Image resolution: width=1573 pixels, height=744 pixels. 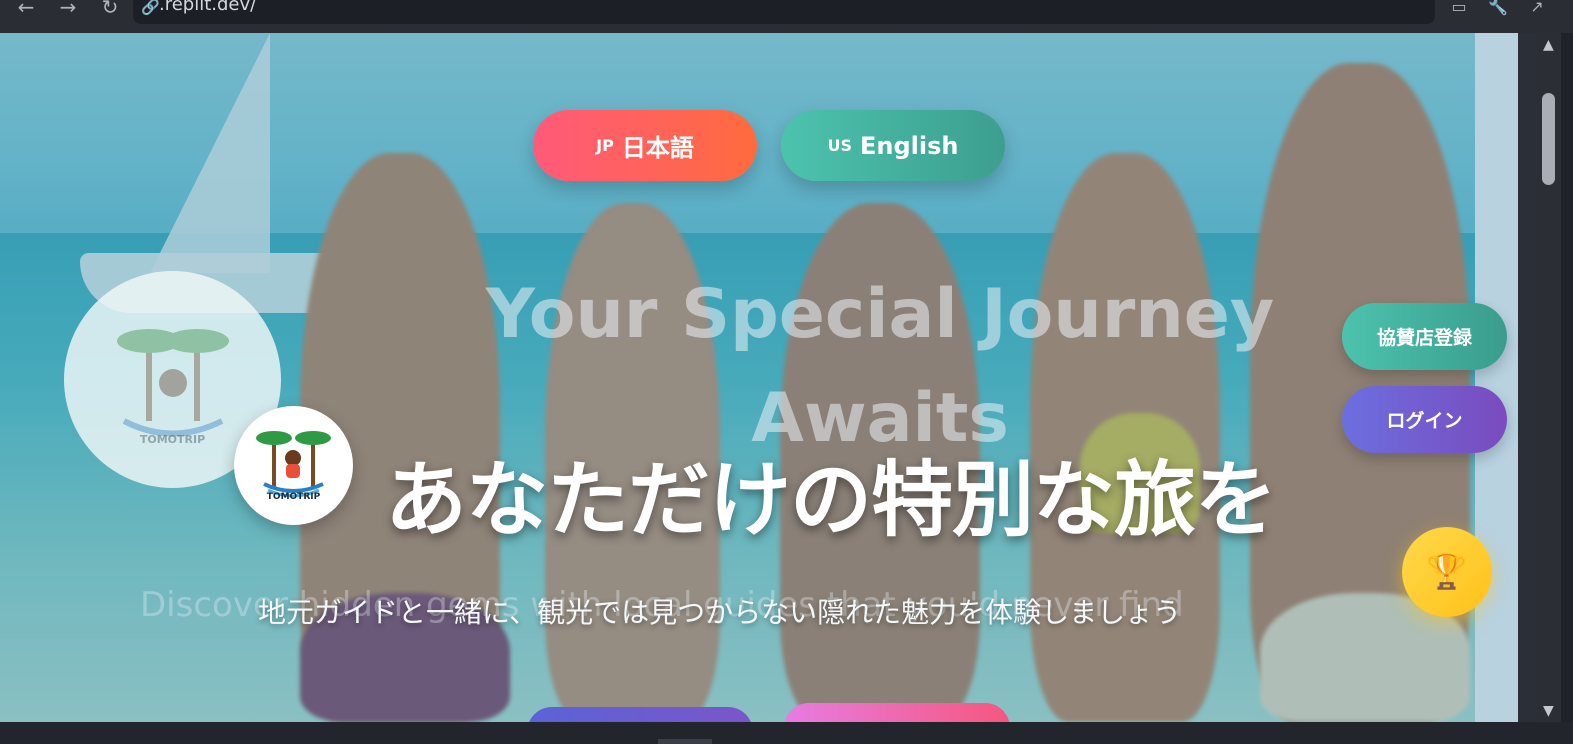 I want to click on tomotrip-logo: TOMOTRIP, so click(x=293, y=465).